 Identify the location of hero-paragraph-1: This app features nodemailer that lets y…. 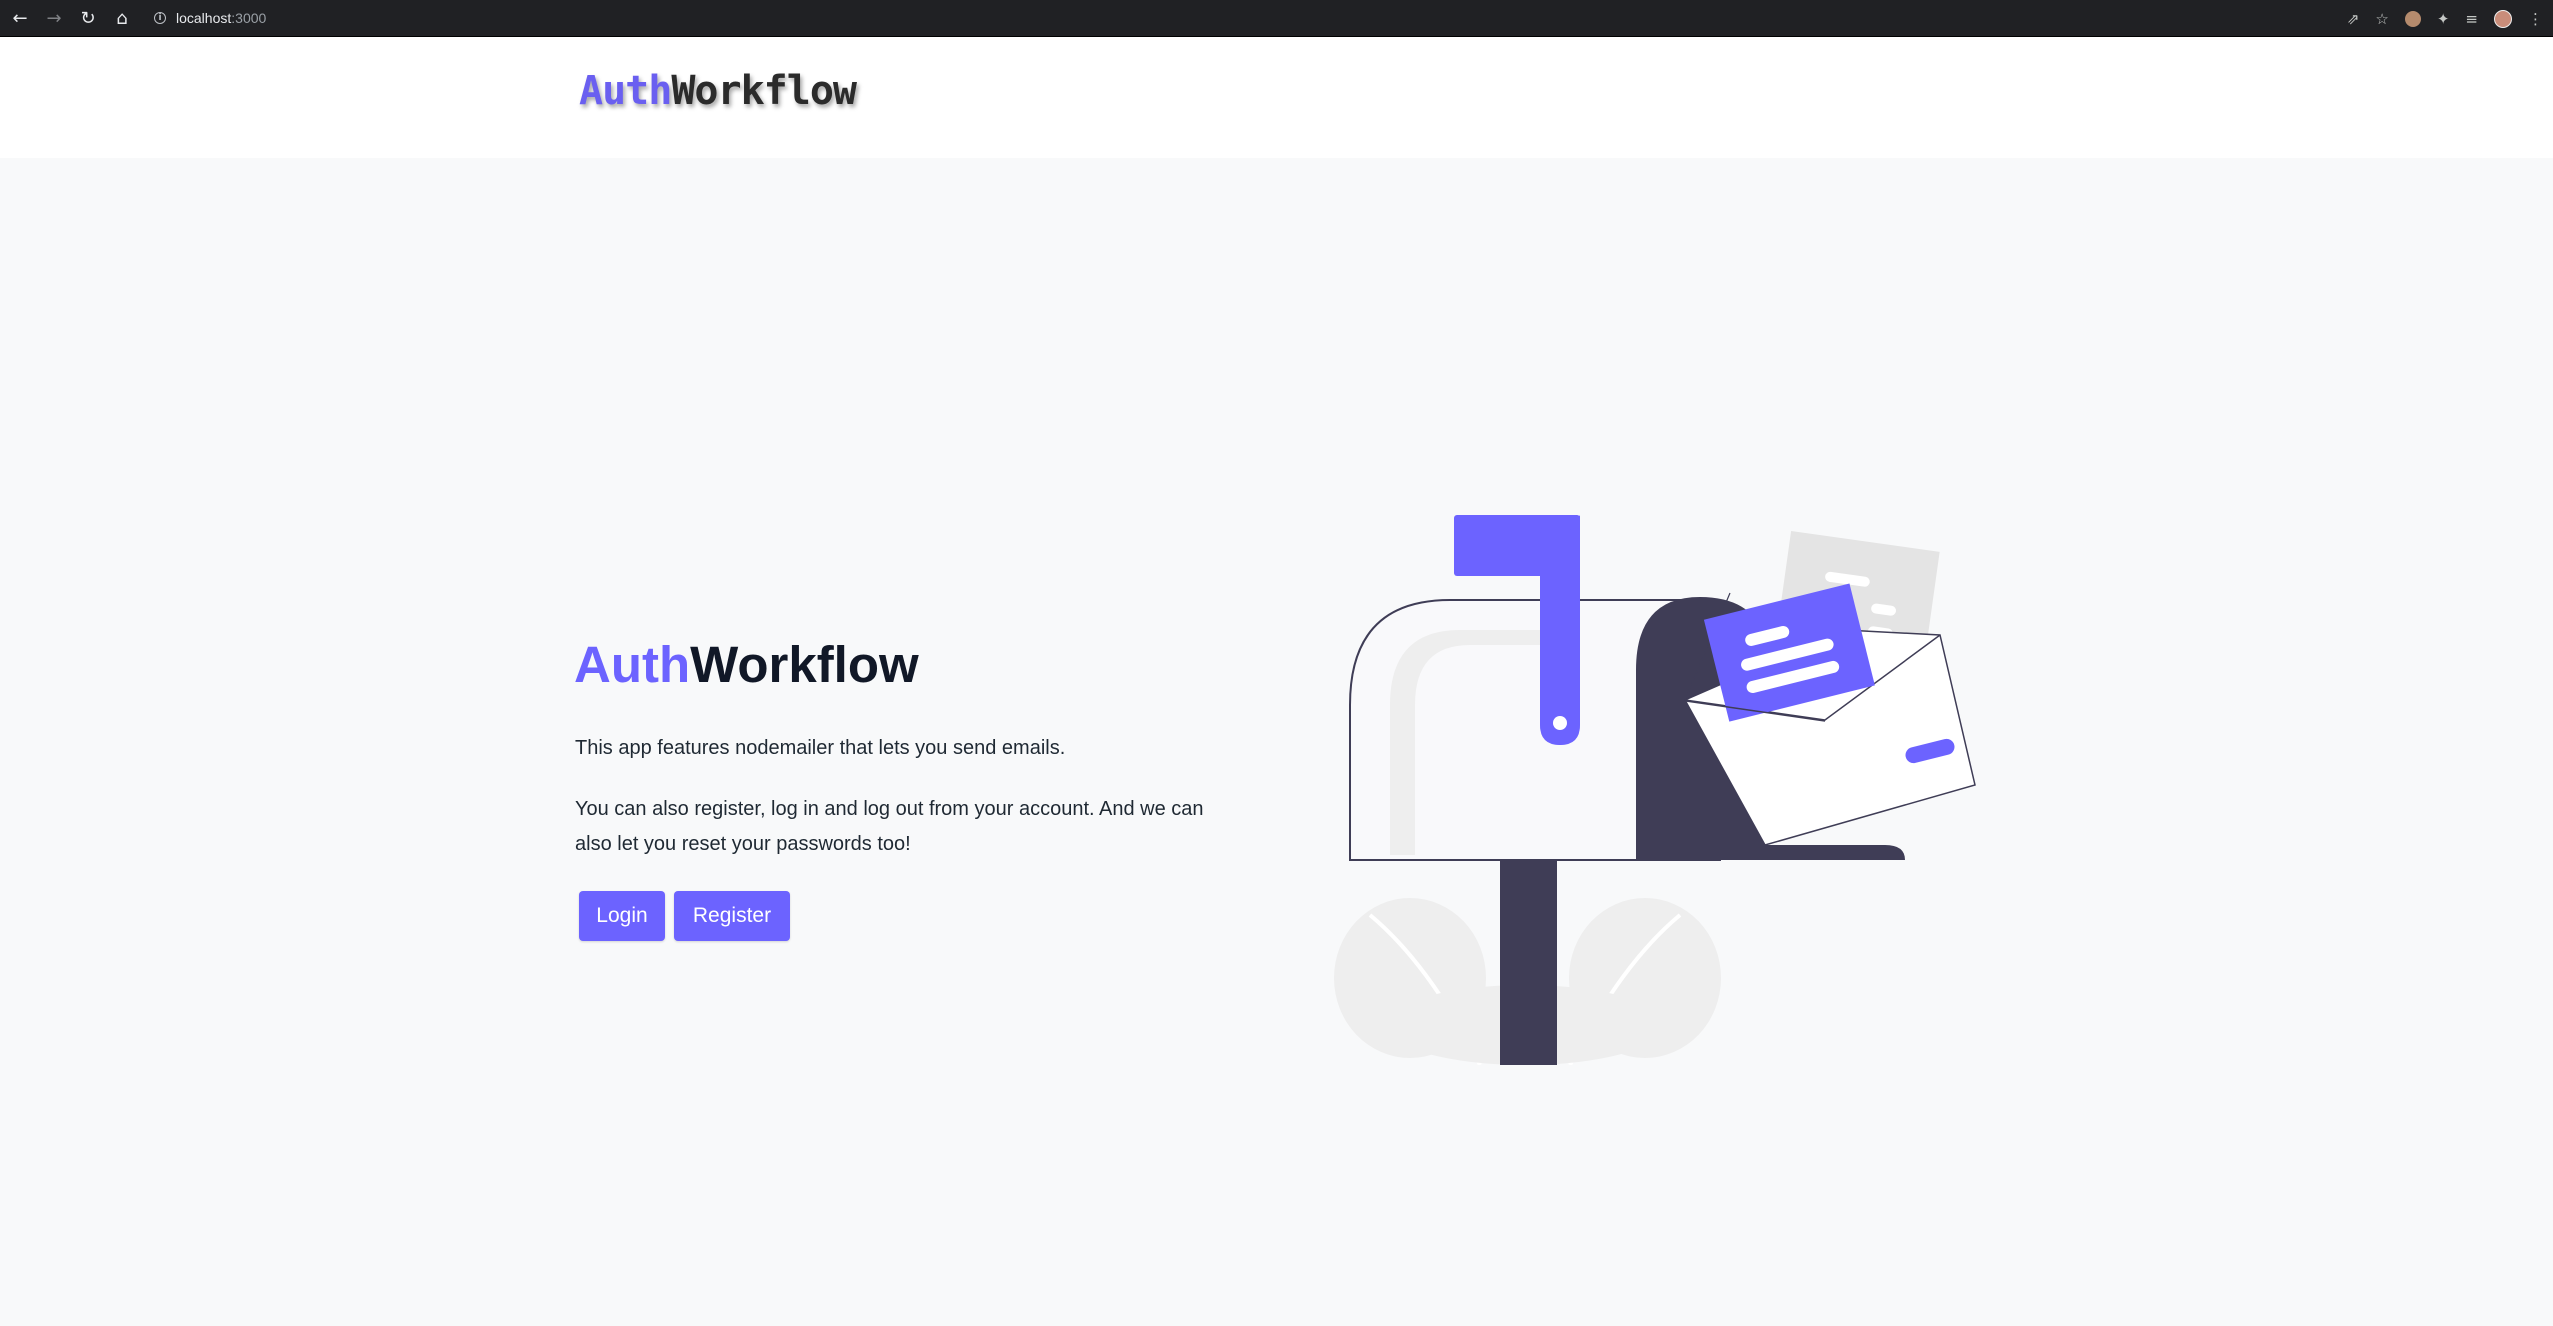
(820, 748).